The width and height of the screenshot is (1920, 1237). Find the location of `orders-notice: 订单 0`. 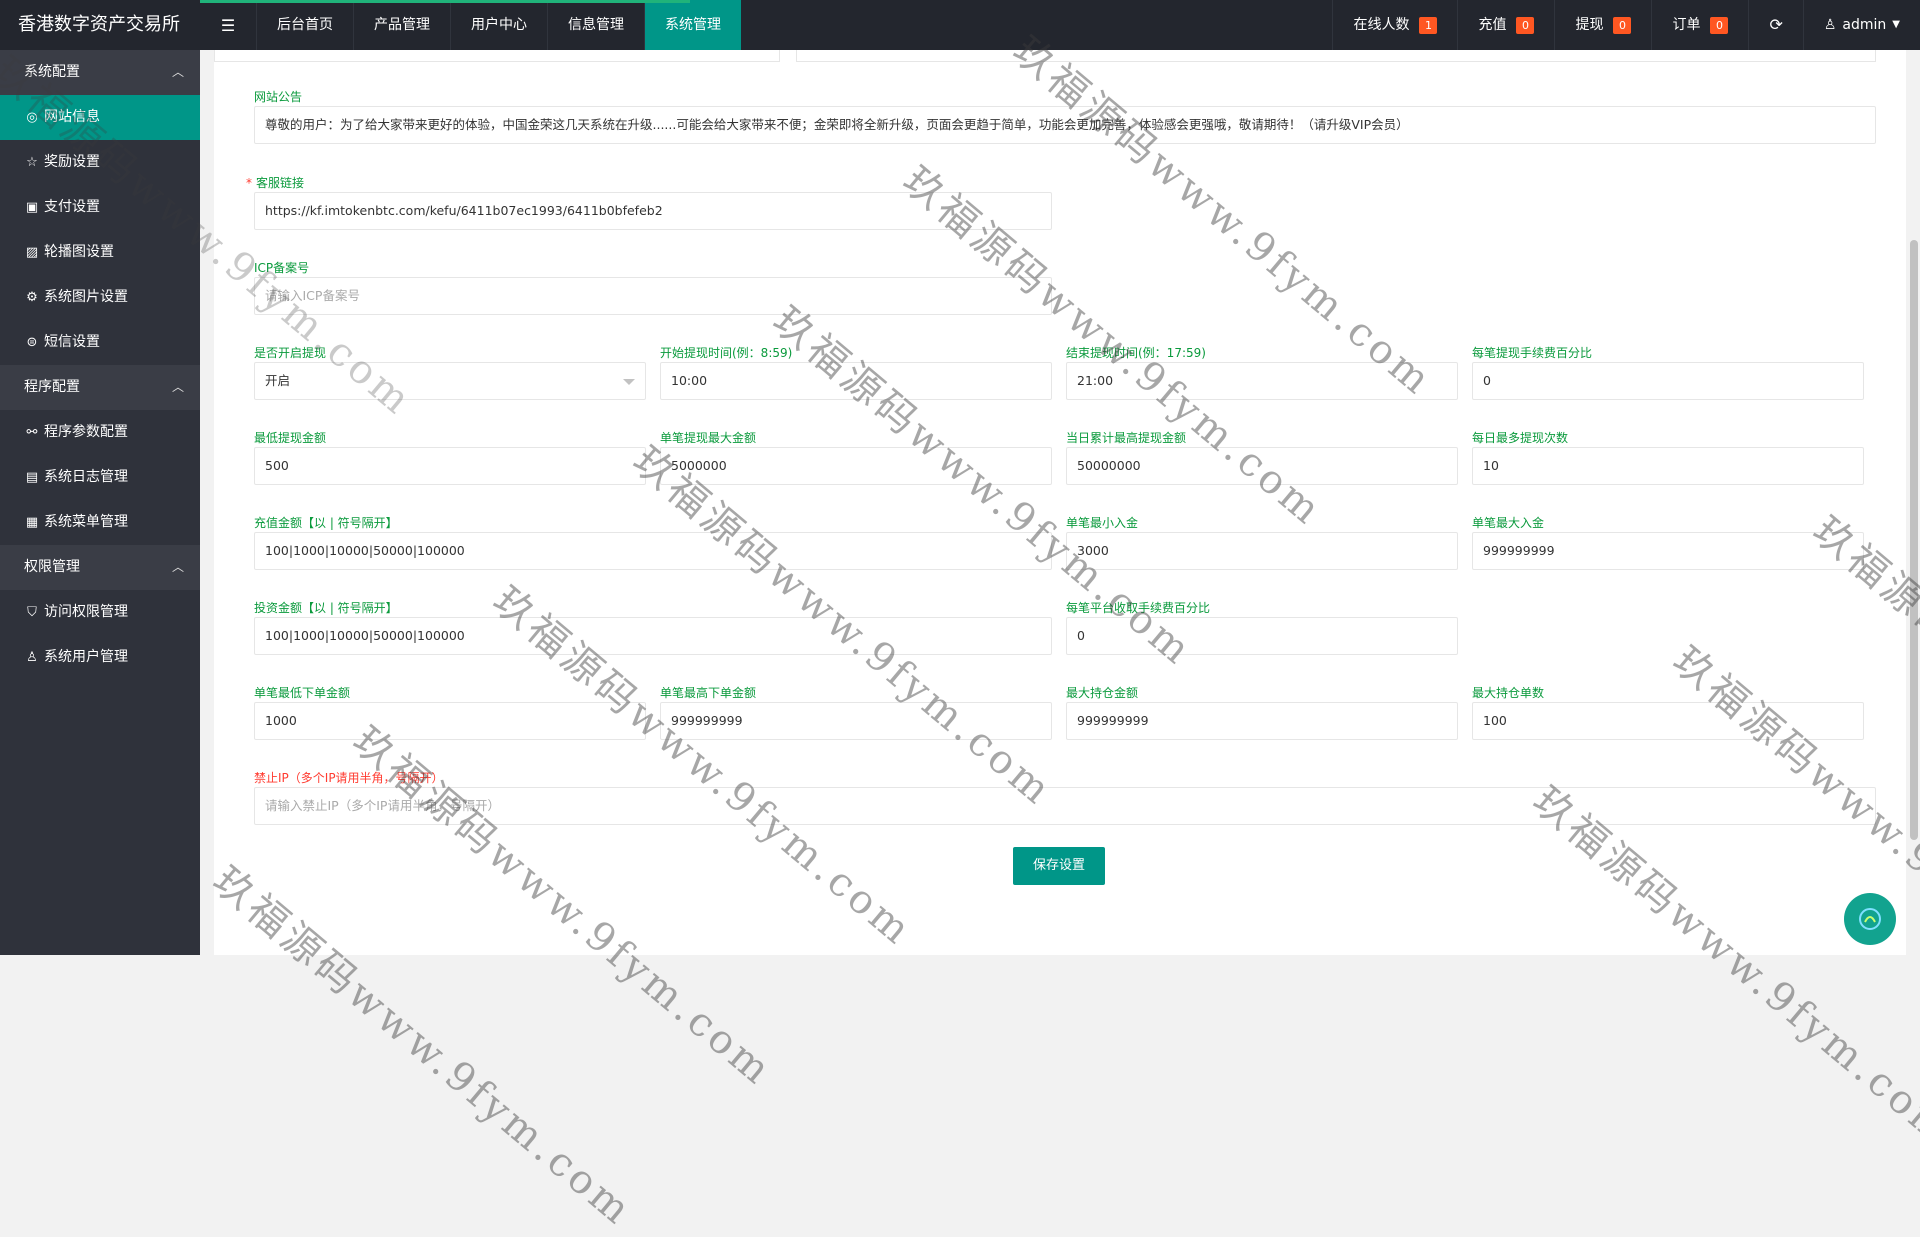

orders-notice: 订单 0 is located at coordinates (1699, 25).